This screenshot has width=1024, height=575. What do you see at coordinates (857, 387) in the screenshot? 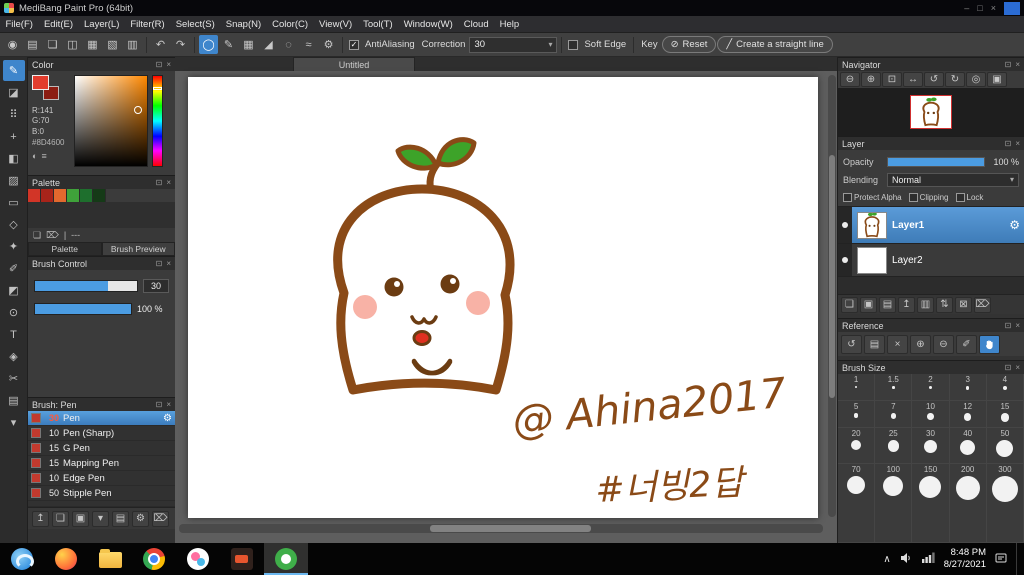
I see `brush-size-option: 1` at bounding box center [857, 387].